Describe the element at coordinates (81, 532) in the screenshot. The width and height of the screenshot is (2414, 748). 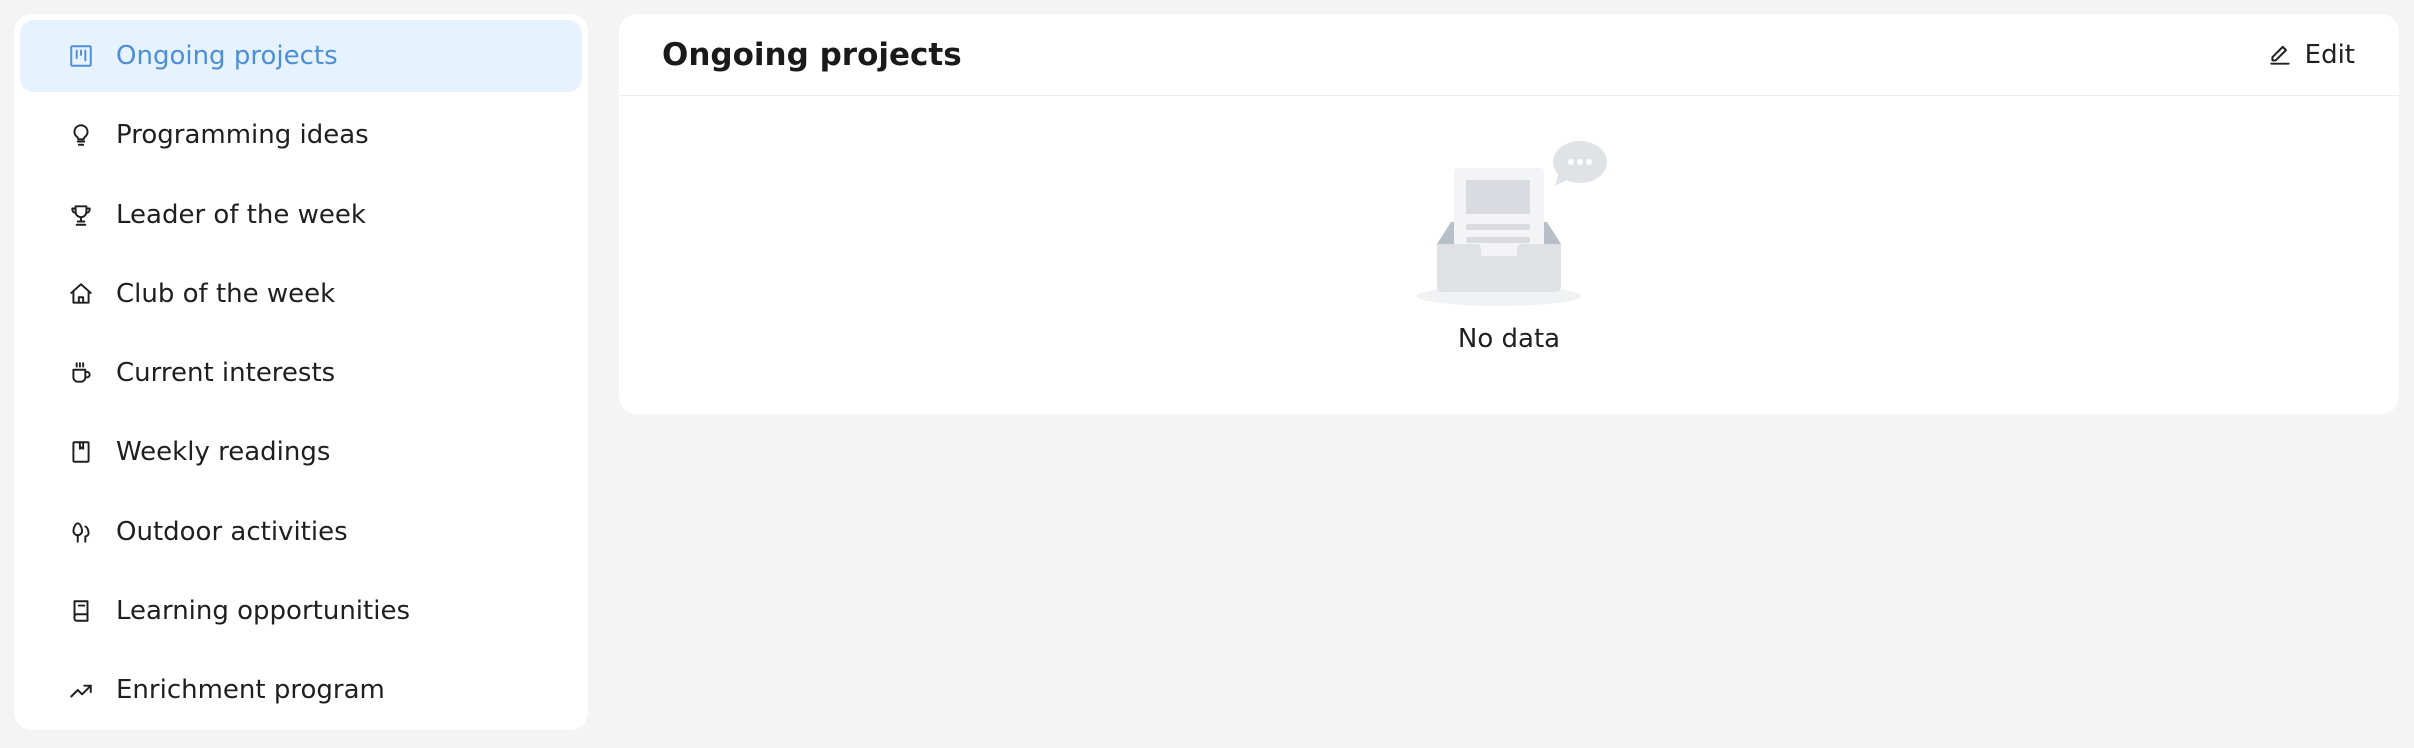
I see `trees-icon` at that location.